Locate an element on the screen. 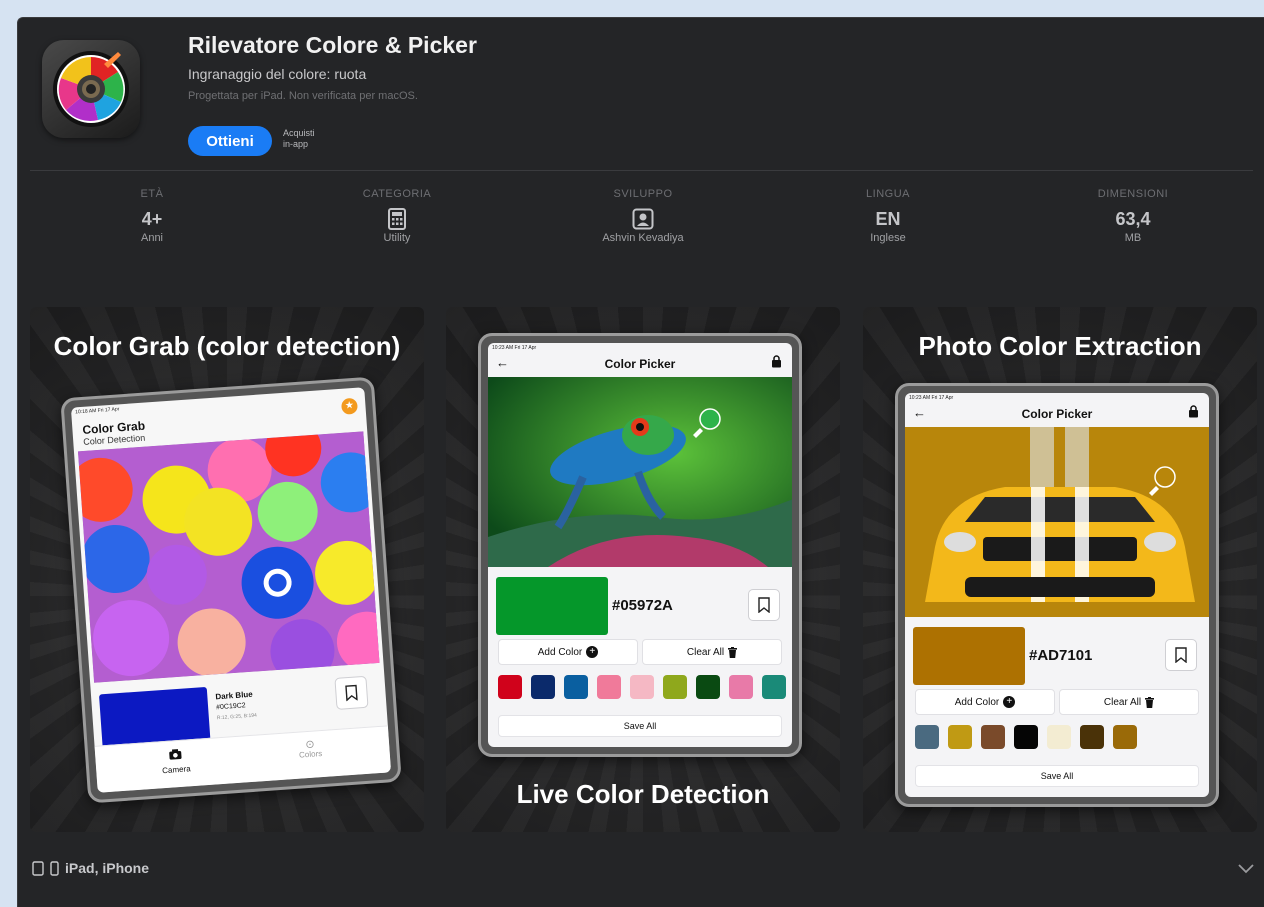 This screenshot has width=1264, height=907. device-compatibility: iPad, iPhone is located at coordinates (90, 868).